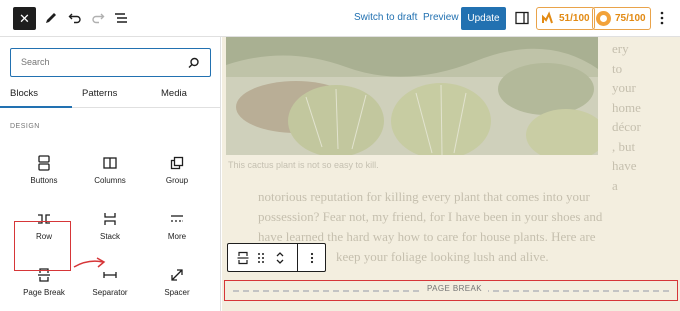 The image size is (680, 311). Describe the element at coordinates (630, 18) in the screenshot. I see `readability-score-value: 75/100` at that location.